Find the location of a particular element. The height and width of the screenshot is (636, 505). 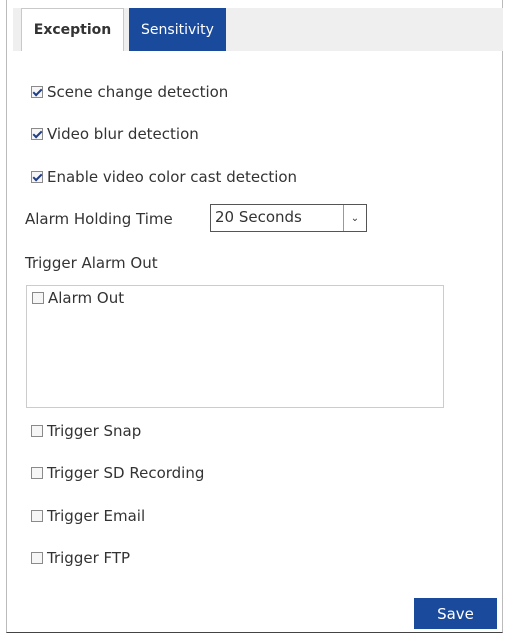

trigger-snap-checkbox is located at coordinates (37, 431).